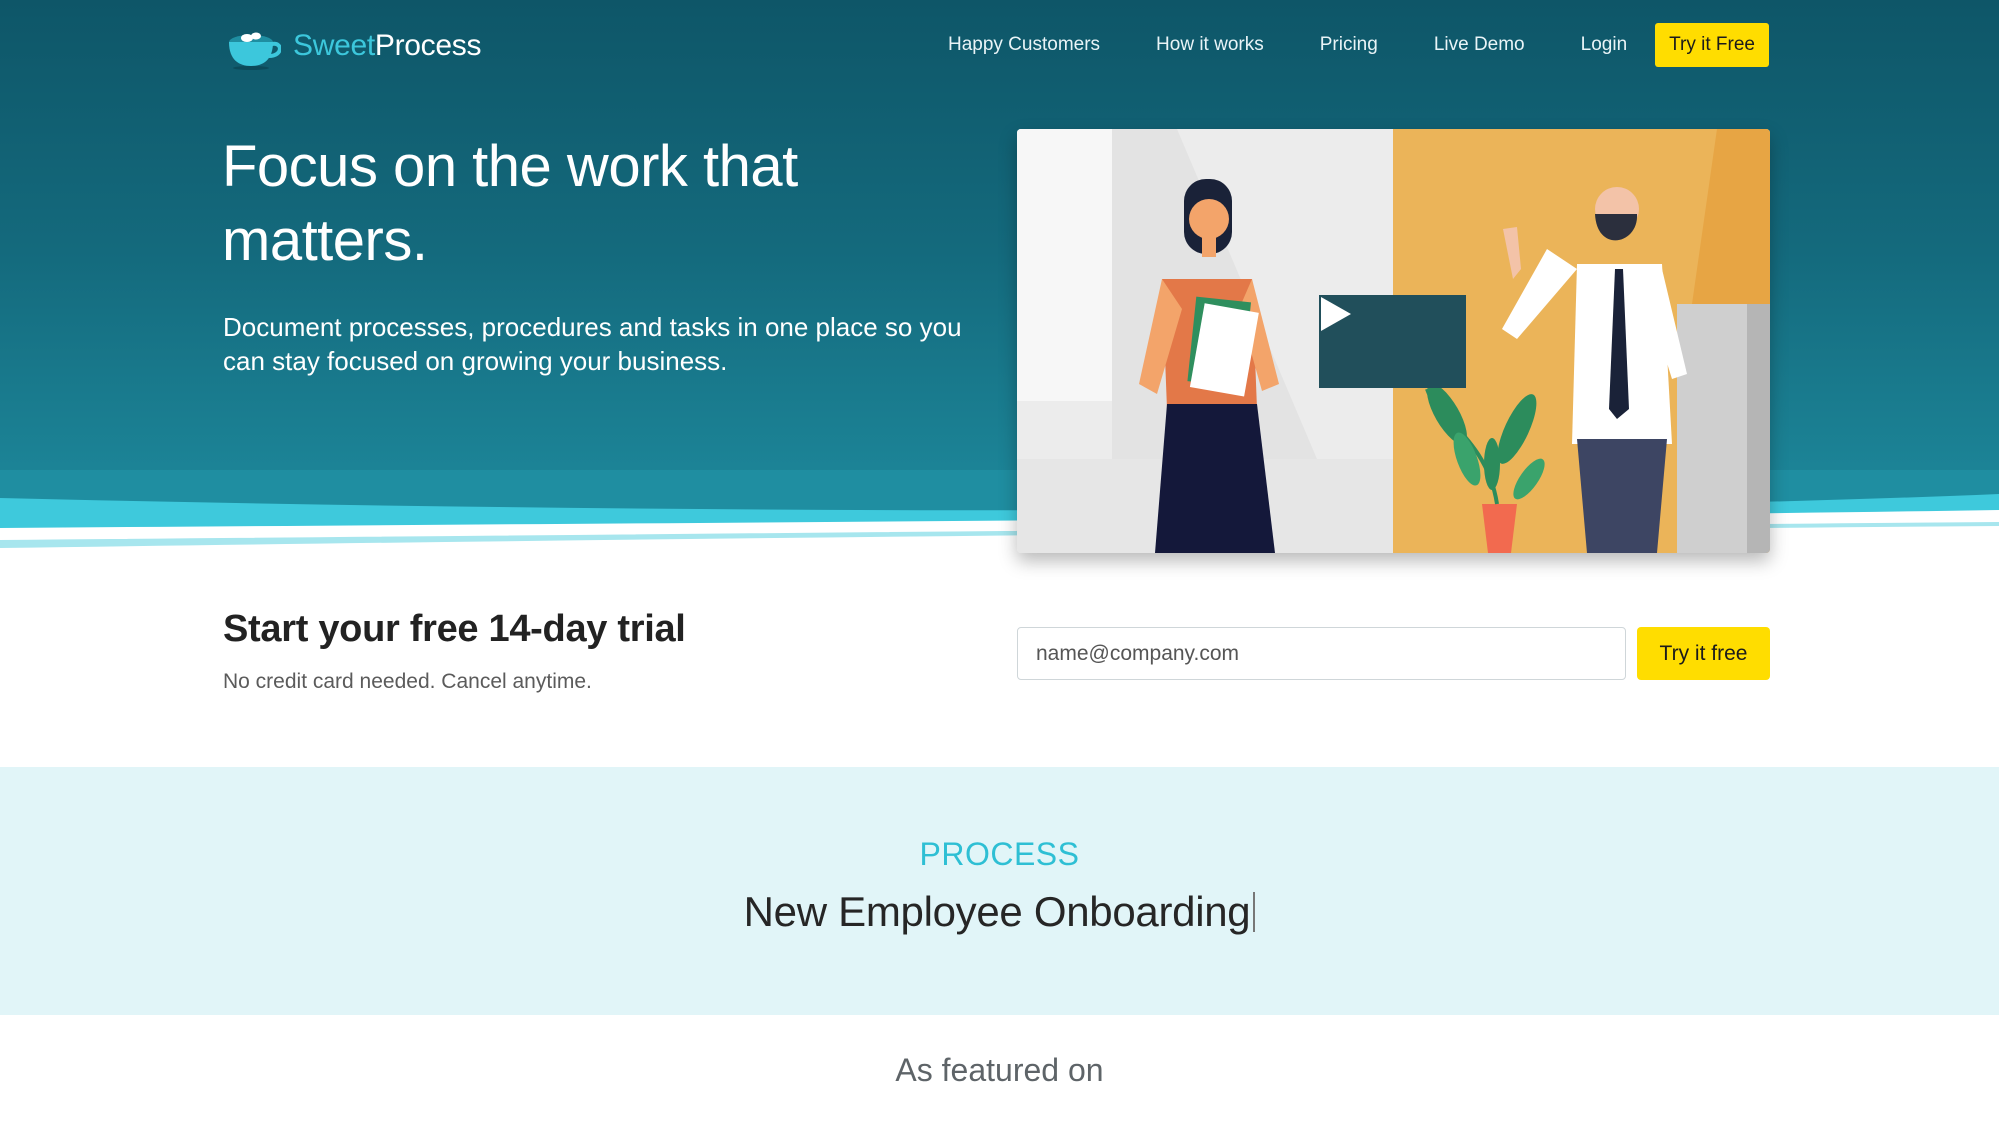 The width and height of the screenshot is (1999, 1123). I want to click on typing-caret, so click(1254, 912).